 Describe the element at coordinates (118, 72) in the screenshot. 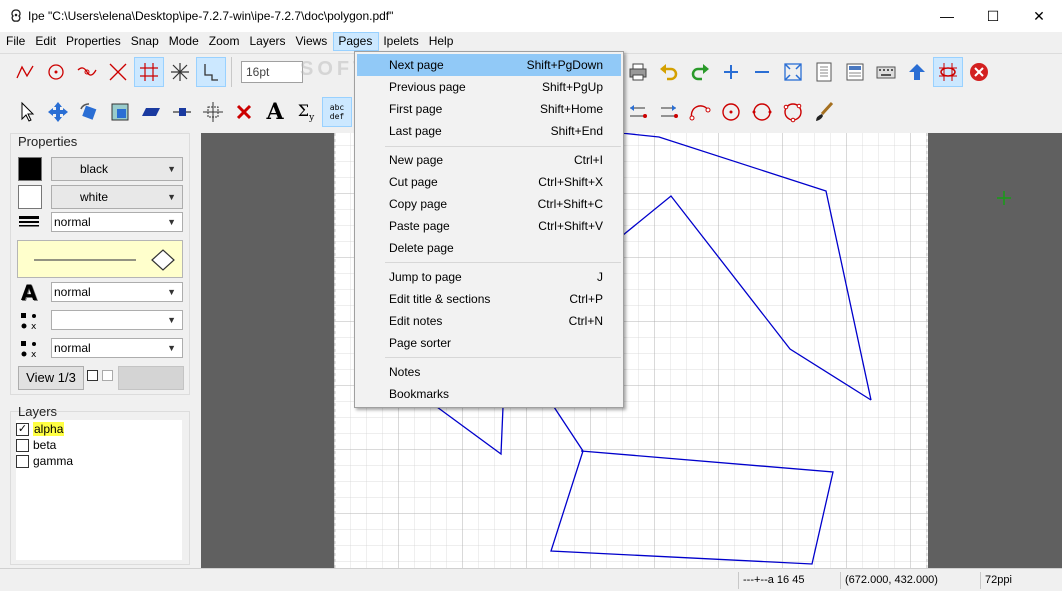

I see `snap-intersection-button` at that location.